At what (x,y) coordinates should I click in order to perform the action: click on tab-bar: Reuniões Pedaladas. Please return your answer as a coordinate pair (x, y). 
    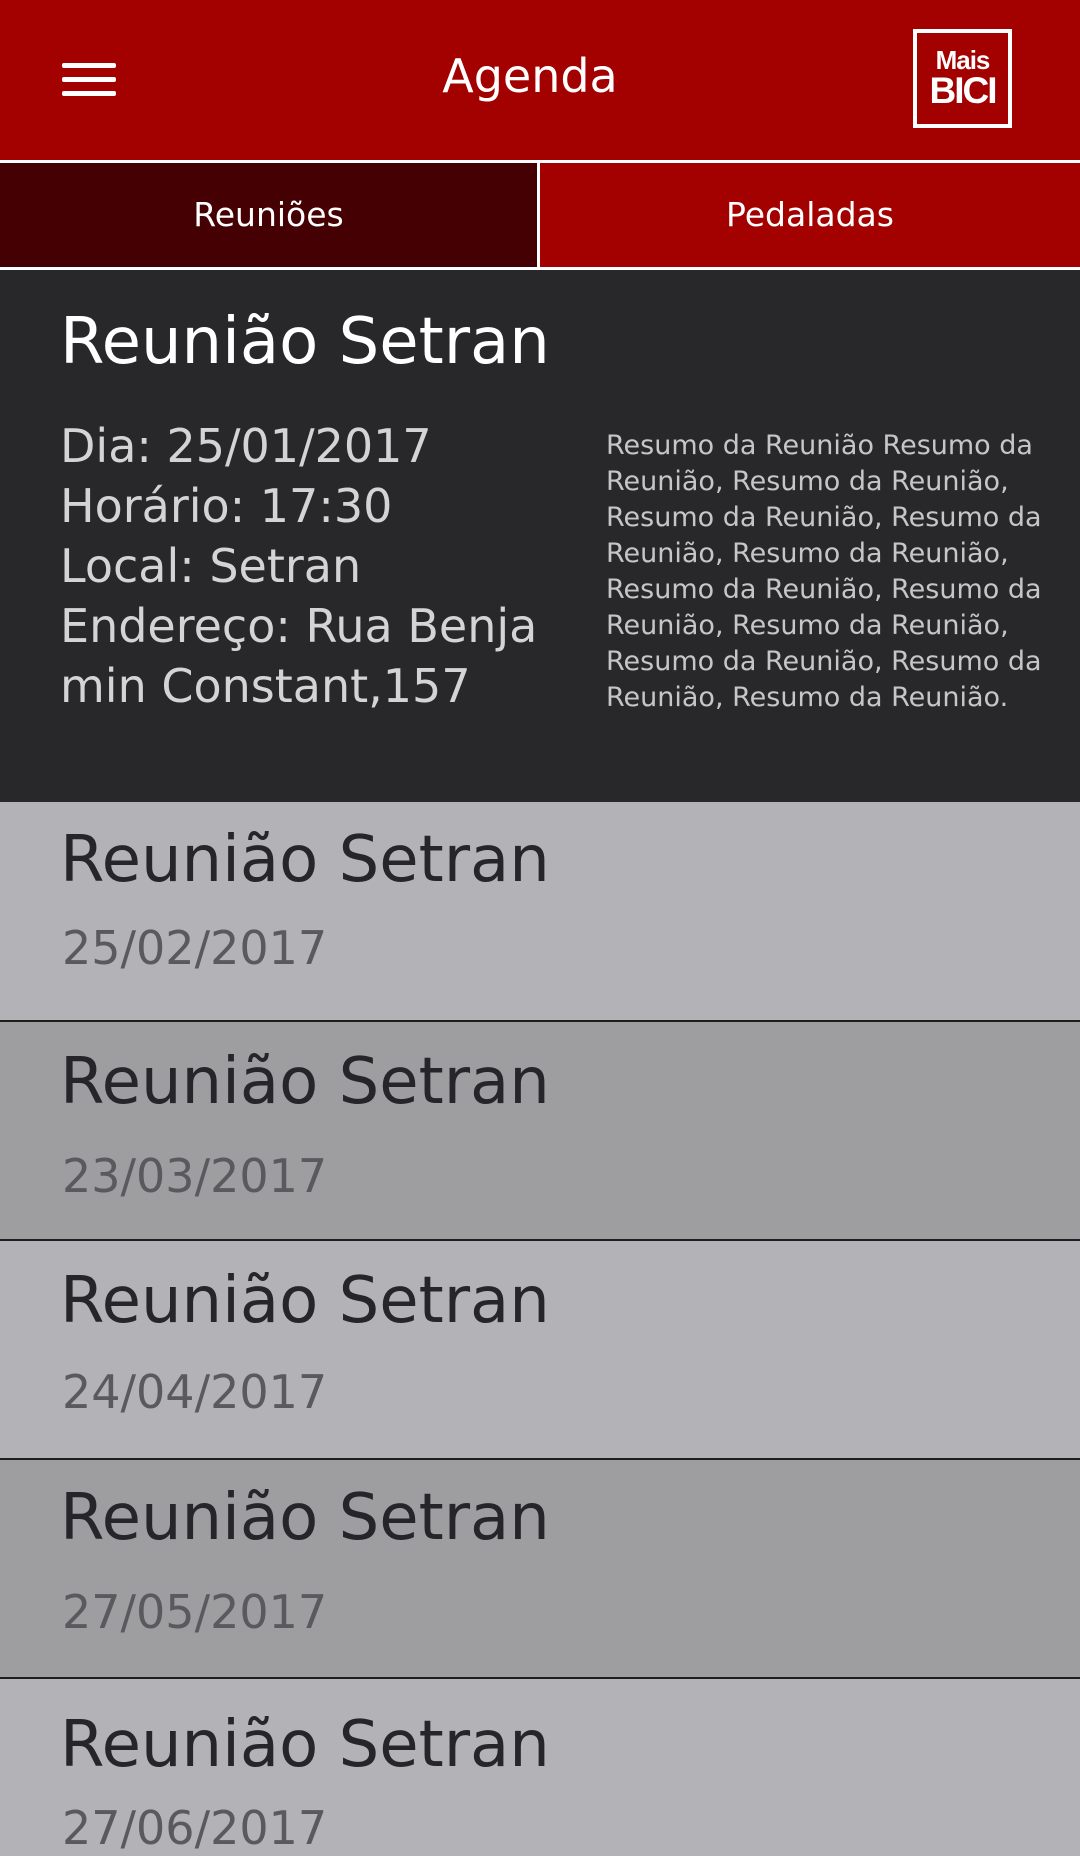
    Looking at the image, I should click on (540, 215).